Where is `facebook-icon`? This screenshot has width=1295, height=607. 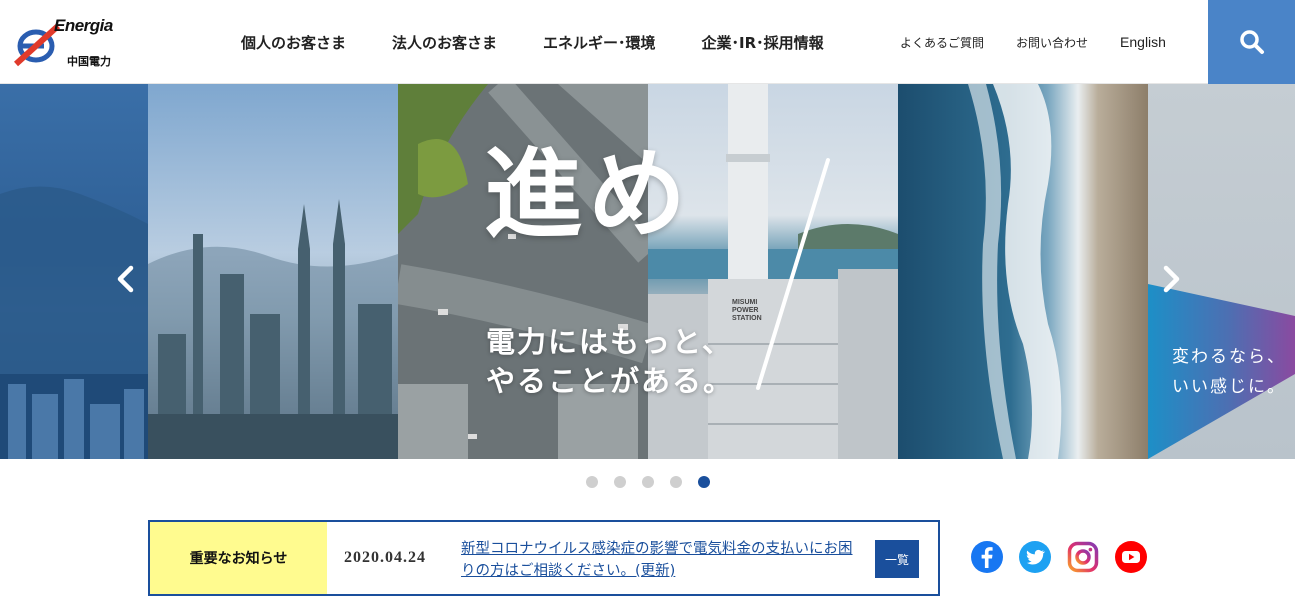
facebook-icon is located at coordinates (987, 557).